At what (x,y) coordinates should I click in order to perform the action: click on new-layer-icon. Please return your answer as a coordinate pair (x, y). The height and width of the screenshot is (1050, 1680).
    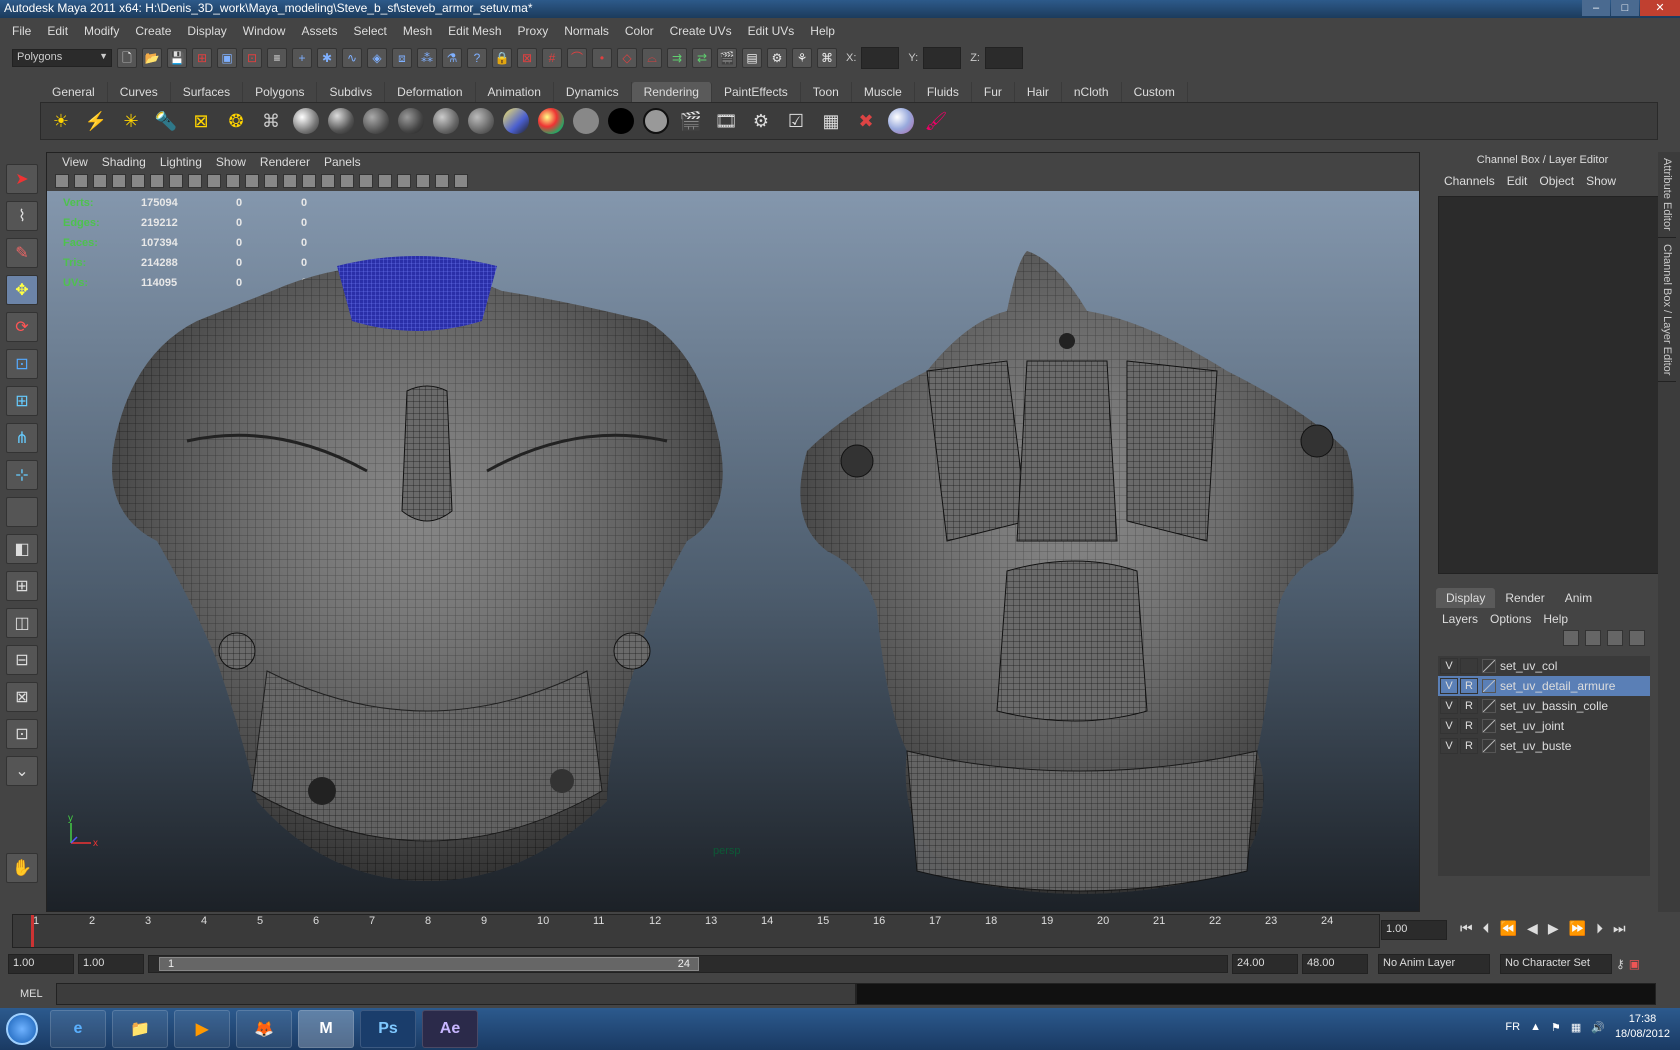
    Looking at the image, I should click on (1615, 638).